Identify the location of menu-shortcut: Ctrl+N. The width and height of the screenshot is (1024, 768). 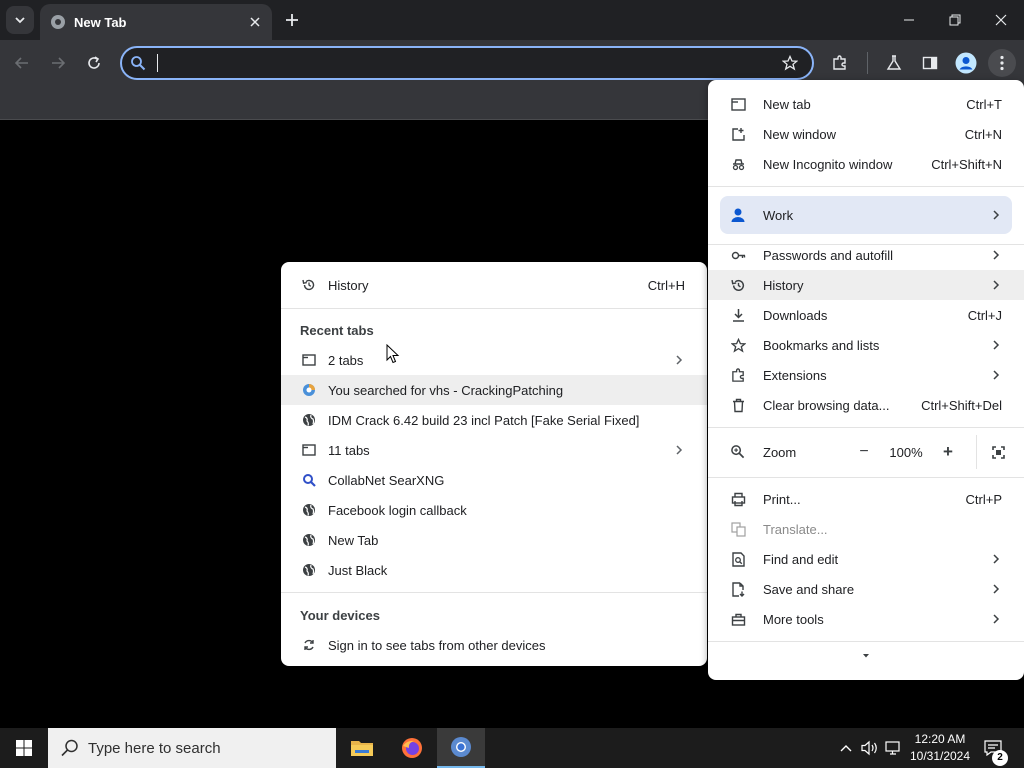
(983, 134).